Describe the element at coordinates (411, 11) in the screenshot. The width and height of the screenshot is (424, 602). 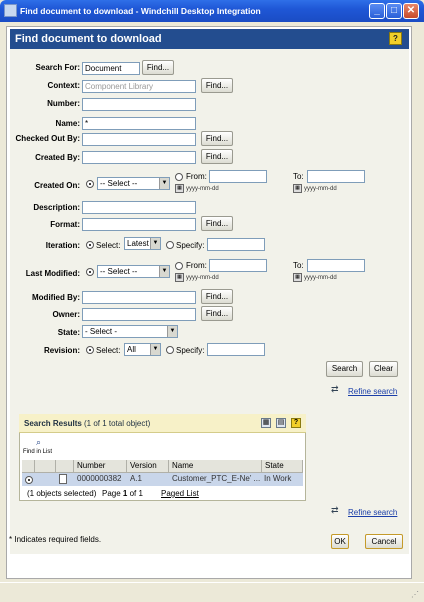
I see `close-button: ✕` at that location.